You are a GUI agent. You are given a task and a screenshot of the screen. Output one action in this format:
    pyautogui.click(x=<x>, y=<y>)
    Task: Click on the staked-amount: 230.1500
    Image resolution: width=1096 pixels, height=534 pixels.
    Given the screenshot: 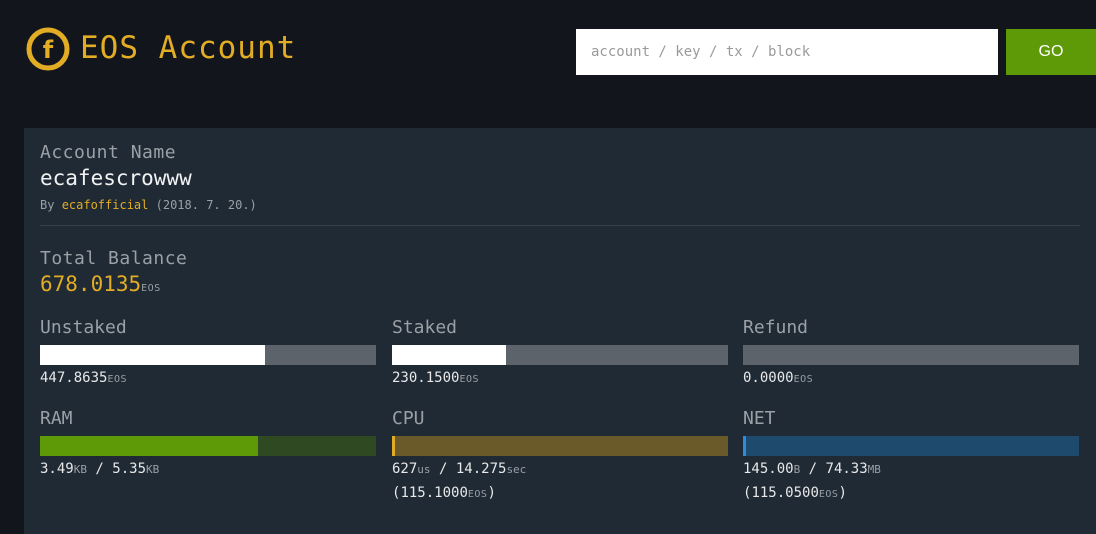 What is the action you would take?
    pyautogui.click(x=426, y=378)
    